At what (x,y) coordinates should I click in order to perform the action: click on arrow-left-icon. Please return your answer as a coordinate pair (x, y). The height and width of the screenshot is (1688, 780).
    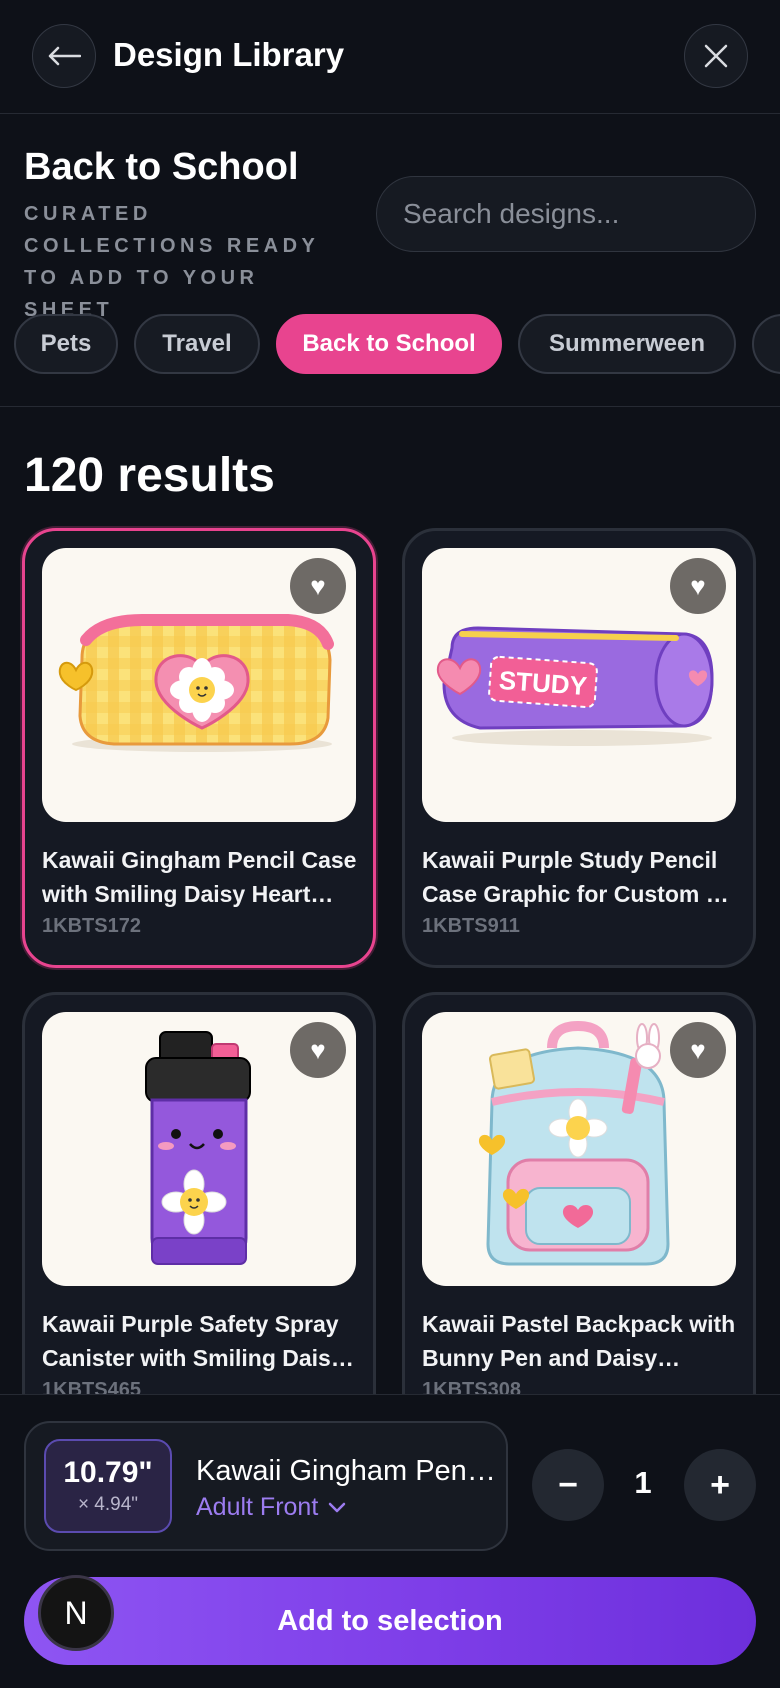
    Looking at the image, I should click on (64, 56).